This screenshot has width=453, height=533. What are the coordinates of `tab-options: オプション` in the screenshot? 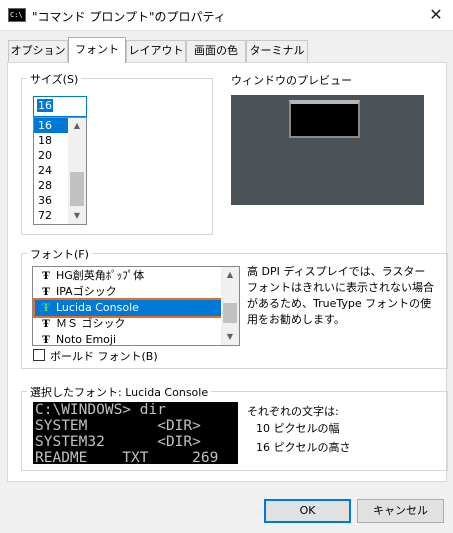 It's located at (38, 51).